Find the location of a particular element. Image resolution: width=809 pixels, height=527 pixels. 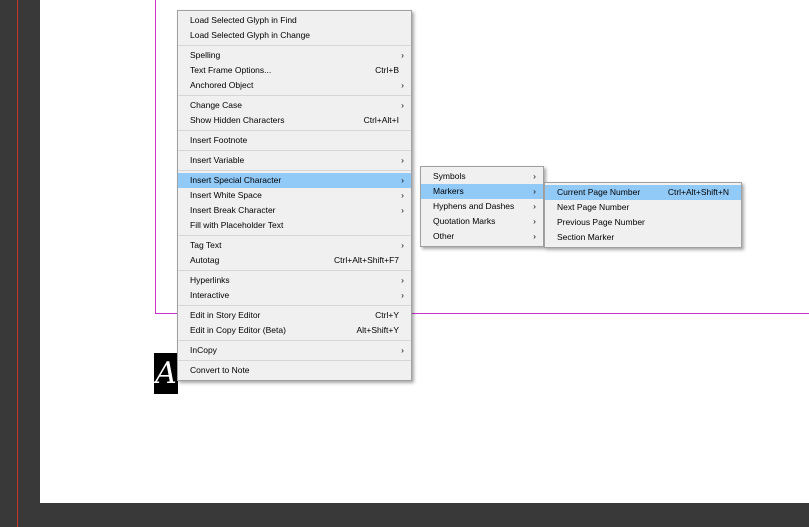

menu-item-shortcut: Ctrl+Alt+Shift+N is located at coordinates (698, 192).